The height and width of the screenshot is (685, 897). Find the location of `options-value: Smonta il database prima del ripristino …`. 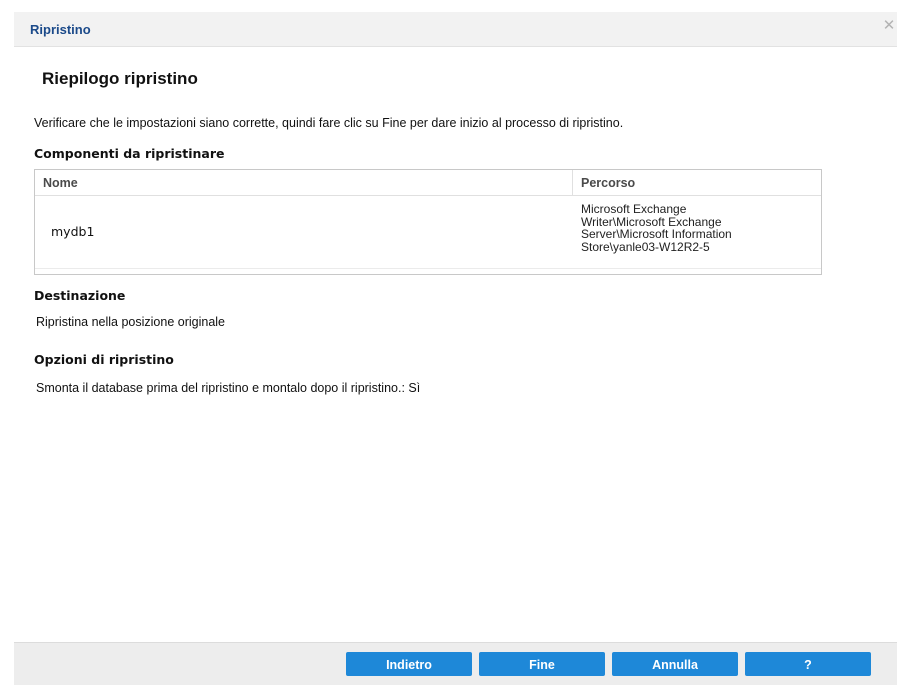

options-value: Smonta il database prima del ripristino … is located at coordinates (228, 388).